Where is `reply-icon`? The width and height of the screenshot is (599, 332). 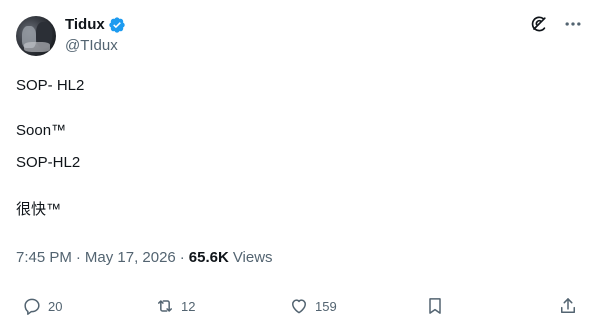 reply-icon is located at coordinates (32, 306).